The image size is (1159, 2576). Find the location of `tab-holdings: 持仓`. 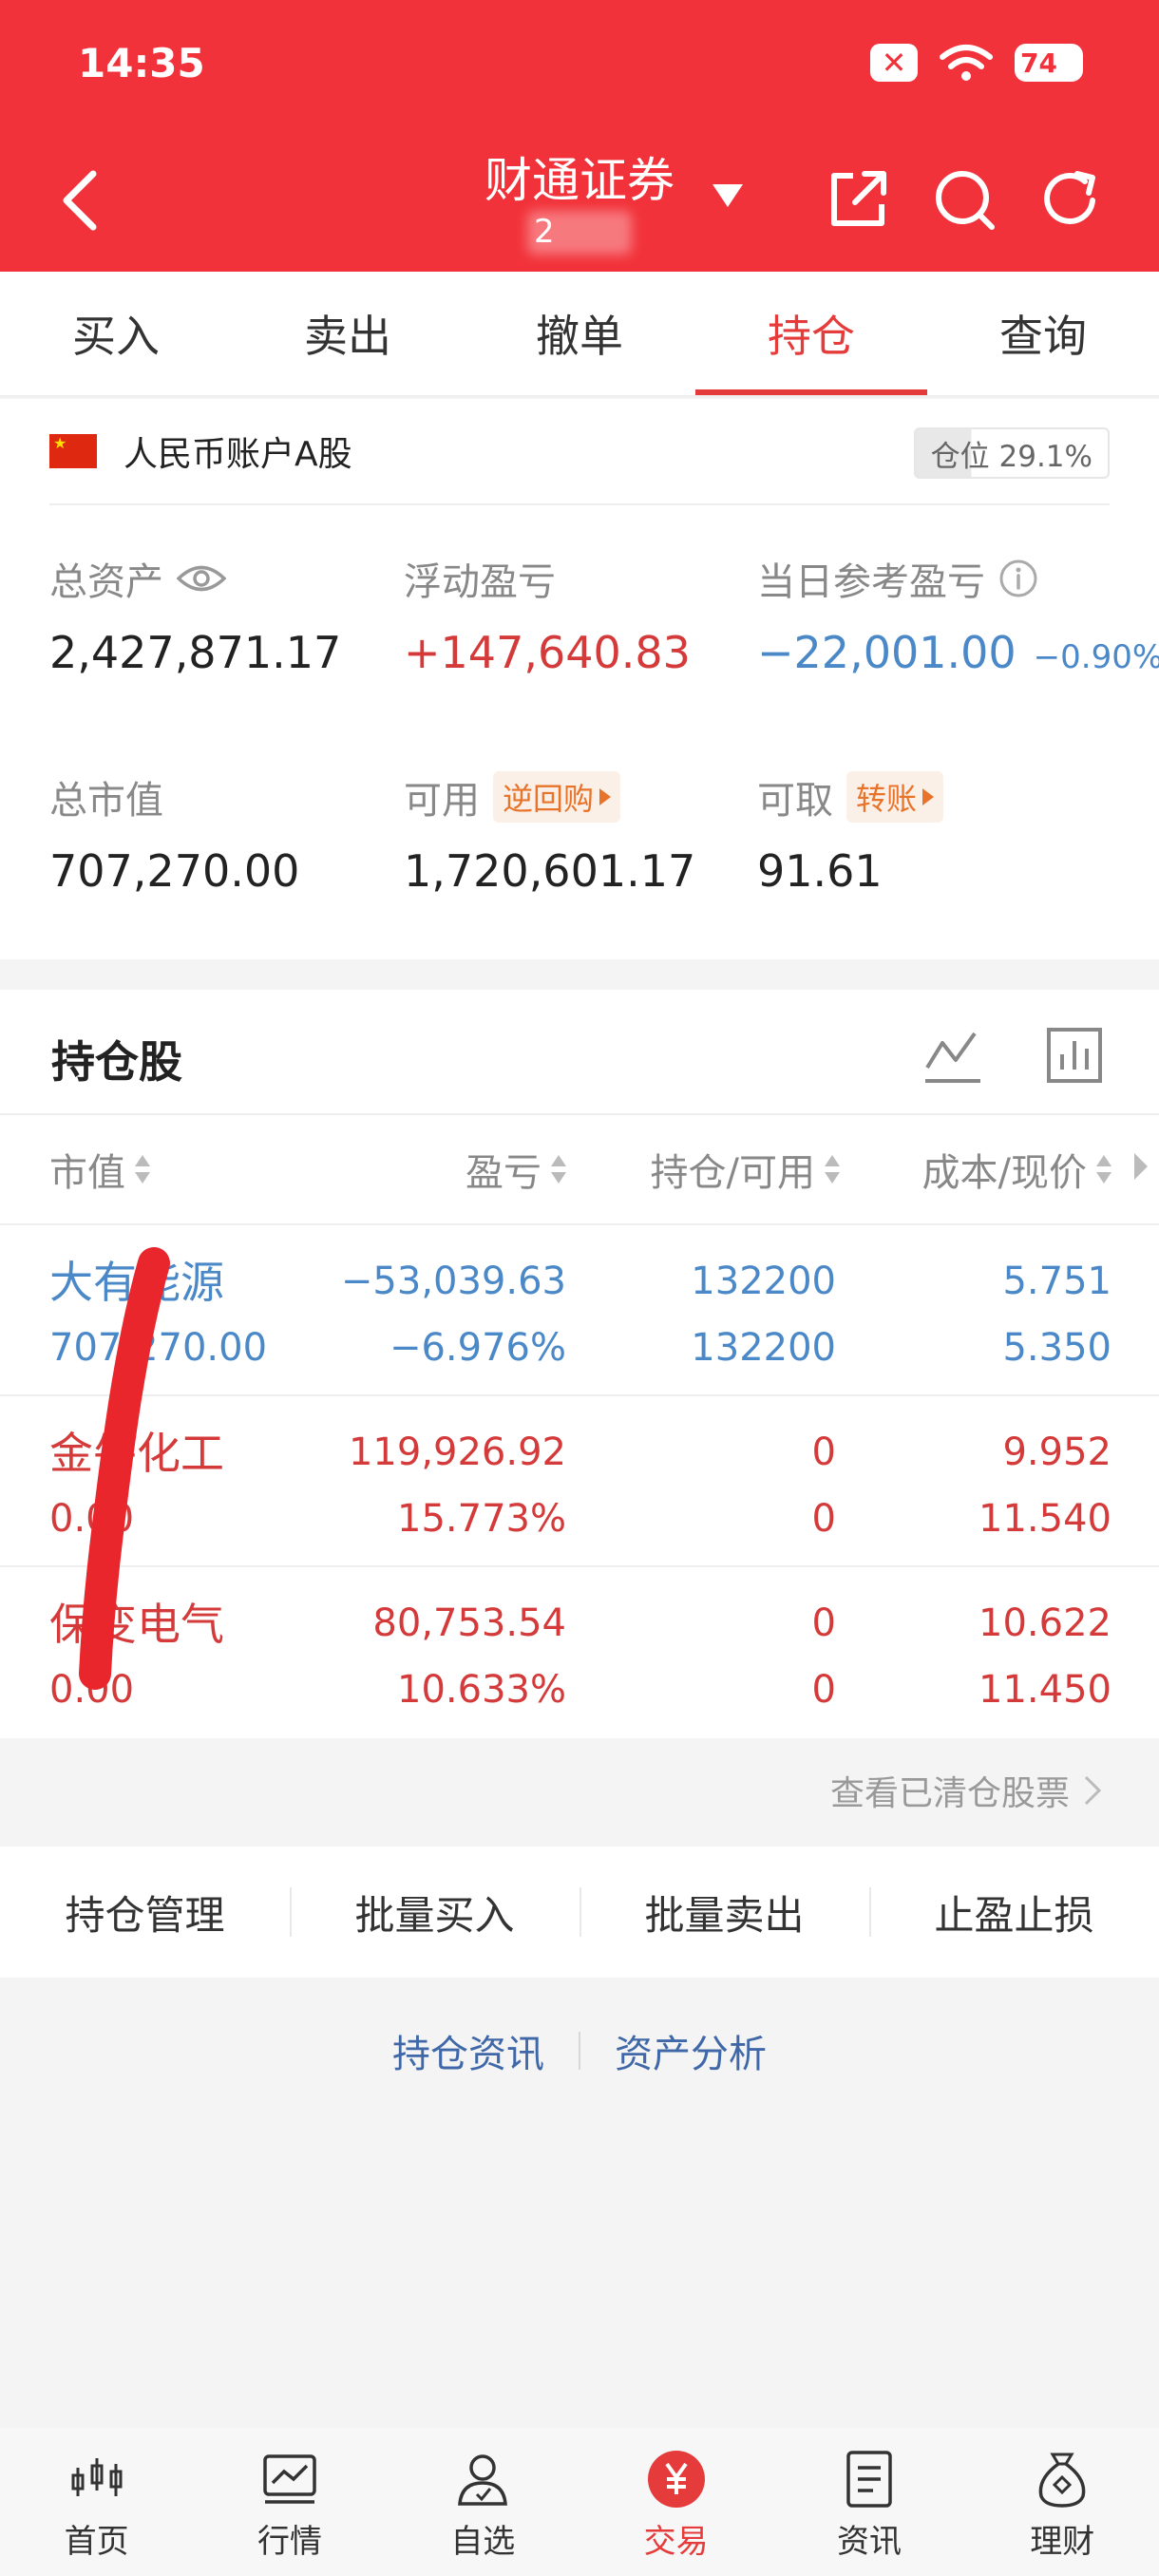

tab-holdings: 持仓 is located at coordinates (811, 333).